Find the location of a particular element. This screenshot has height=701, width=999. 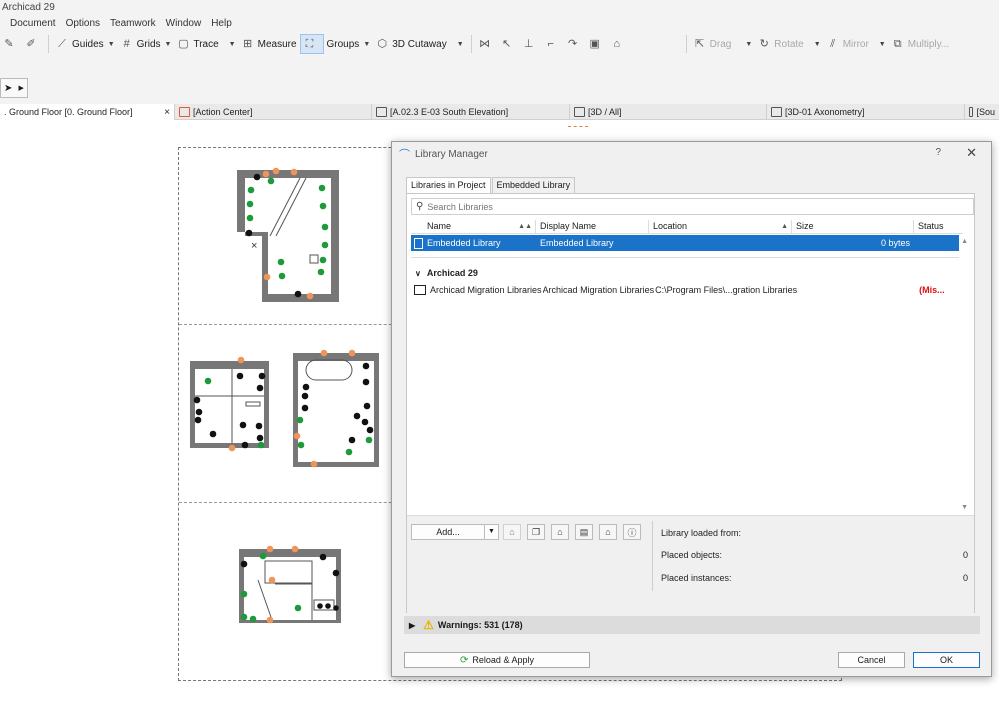

close-icon: × is located at coordinates (153, 112).